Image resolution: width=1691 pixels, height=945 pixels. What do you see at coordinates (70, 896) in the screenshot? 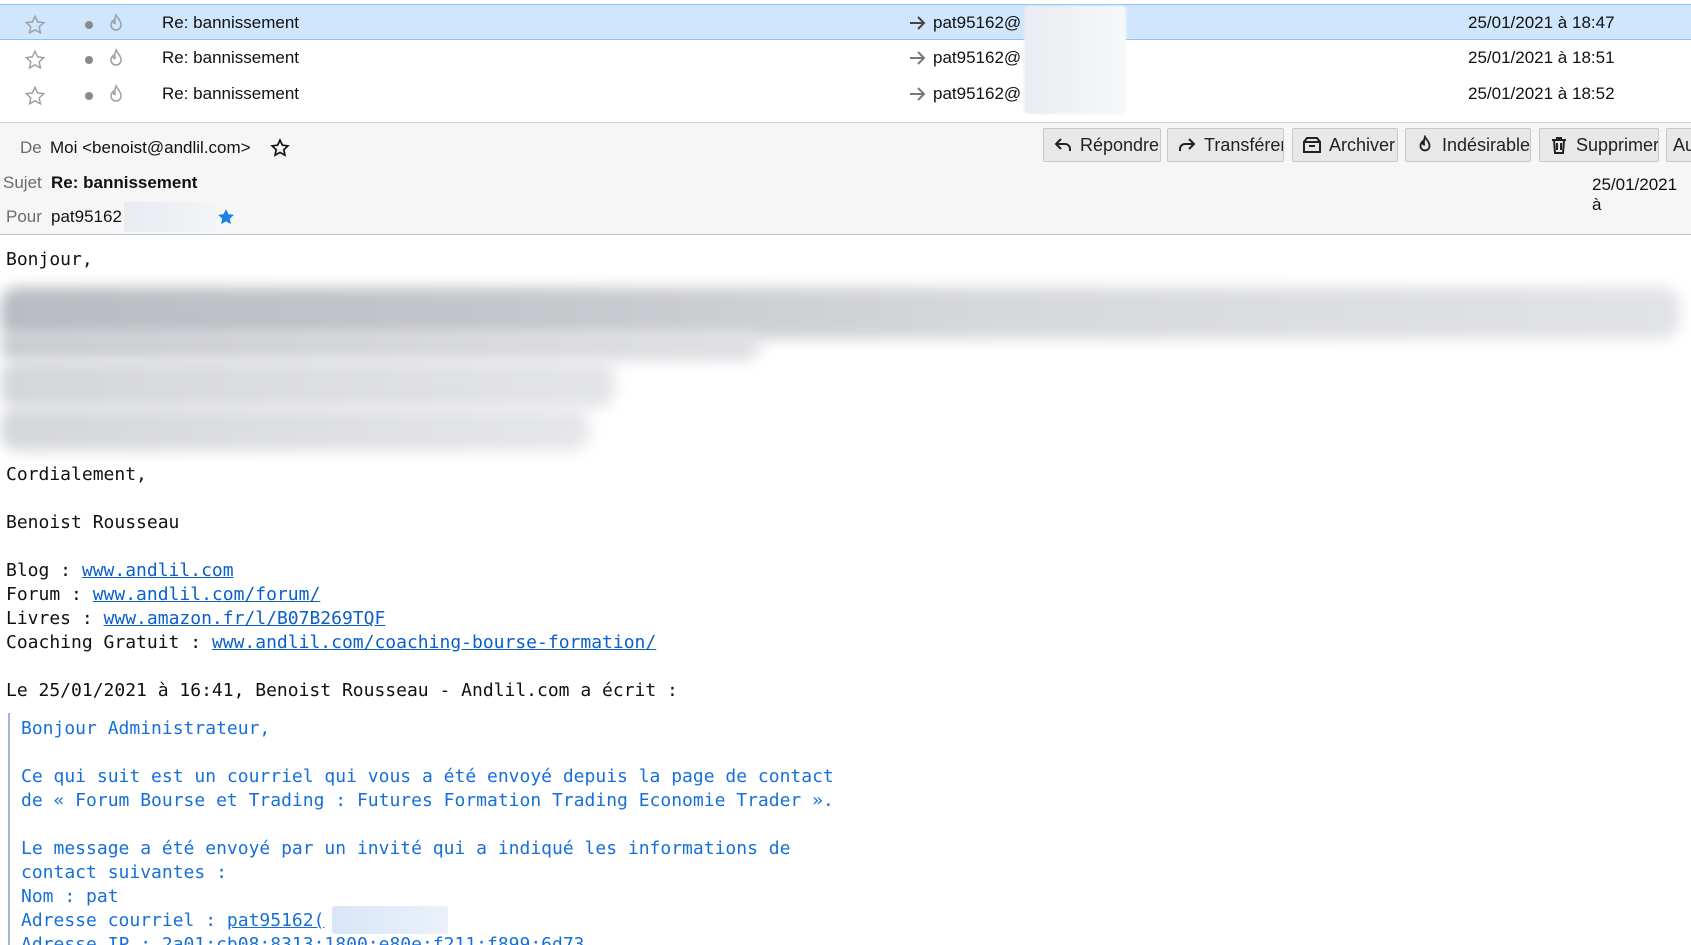
I see `quote-line: Nom : pat` at bounding box center [70, 896].